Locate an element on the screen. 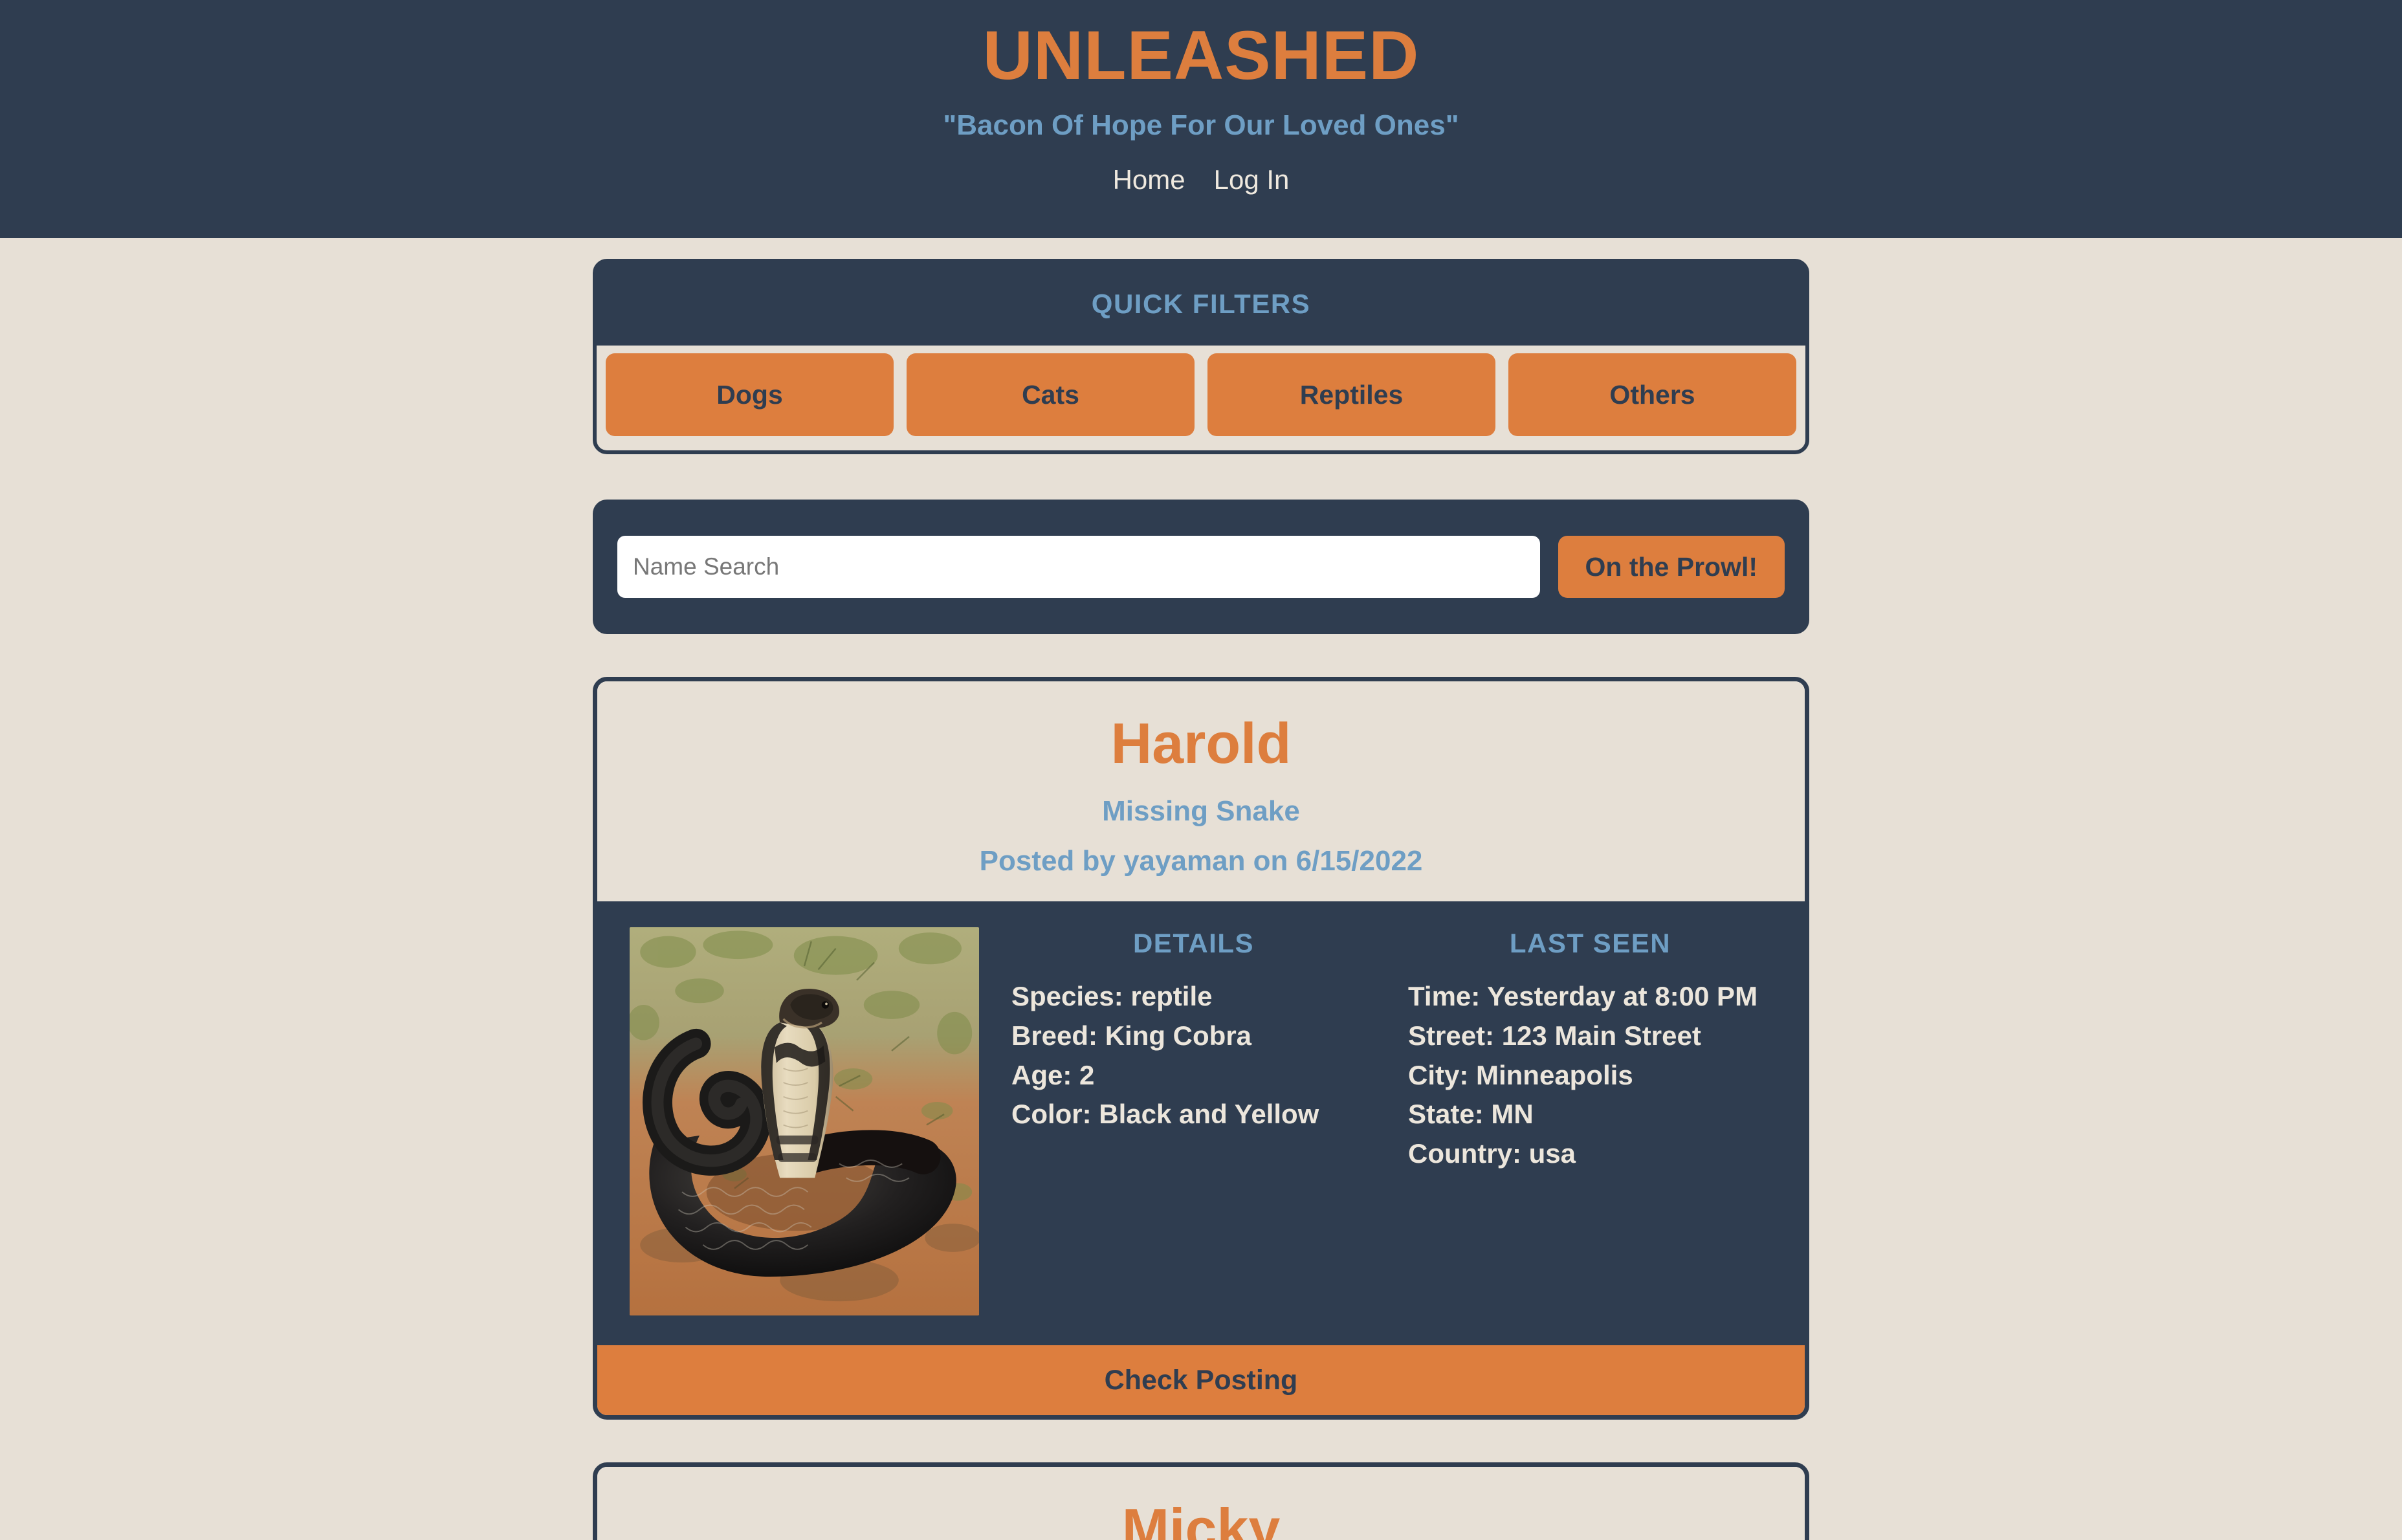 This screenshot has height=1540, width=2402. detail-color: Color: Black and Yellow is located at coordinates (1165, 1114).